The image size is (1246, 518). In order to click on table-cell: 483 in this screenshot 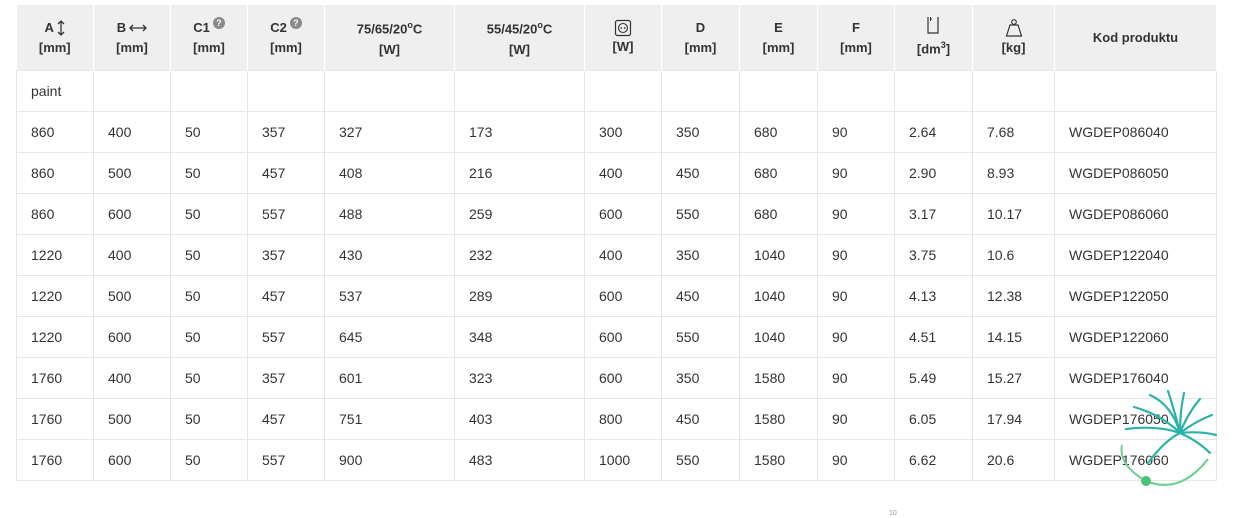, I will do `click(519, 460)`.